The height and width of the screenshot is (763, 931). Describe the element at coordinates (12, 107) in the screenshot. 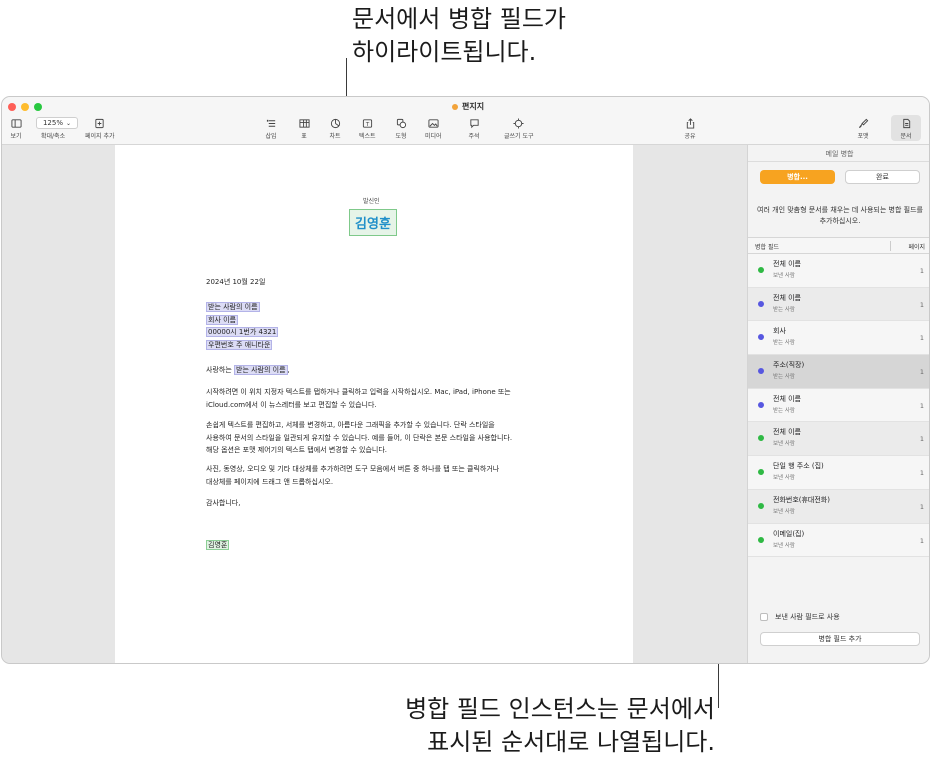

I see `close-window-button` at that location.